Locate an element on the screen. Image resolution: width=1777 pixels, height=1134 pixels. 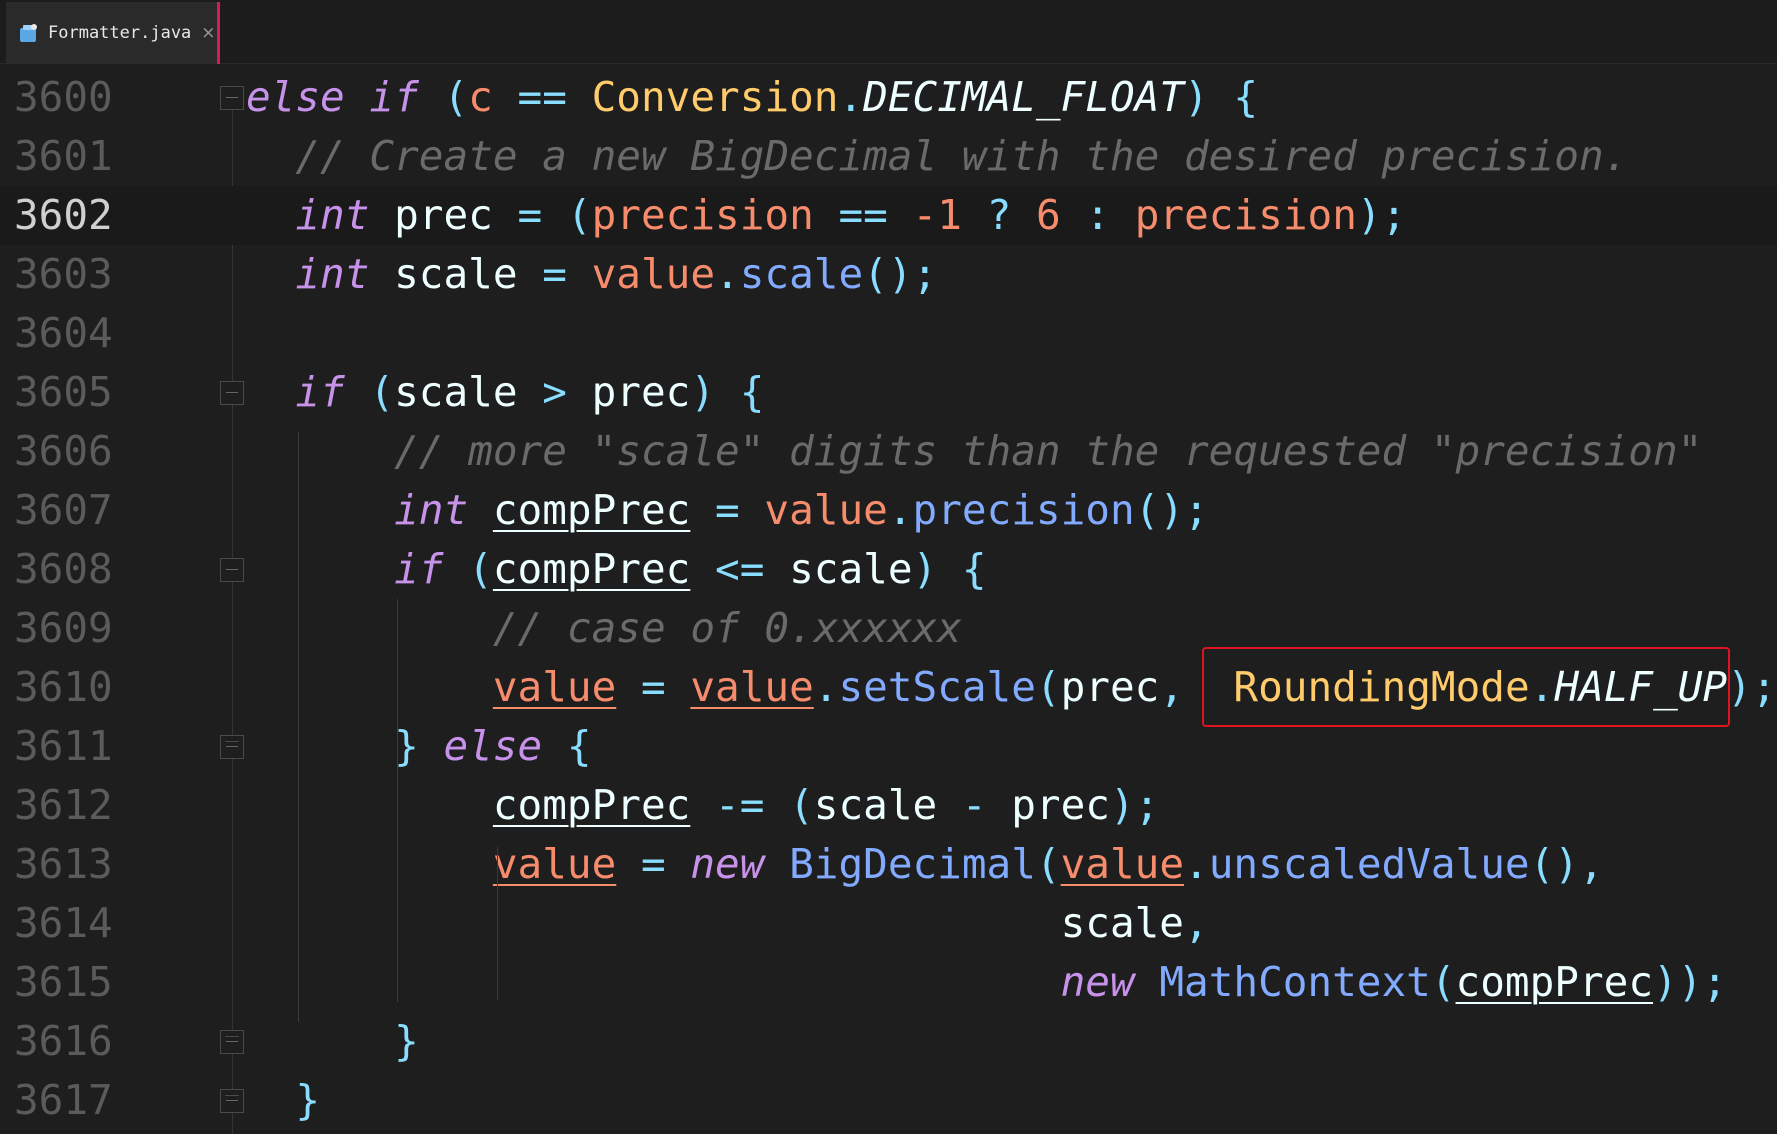
line-number: 3608 is located at coordinates (63, 569).